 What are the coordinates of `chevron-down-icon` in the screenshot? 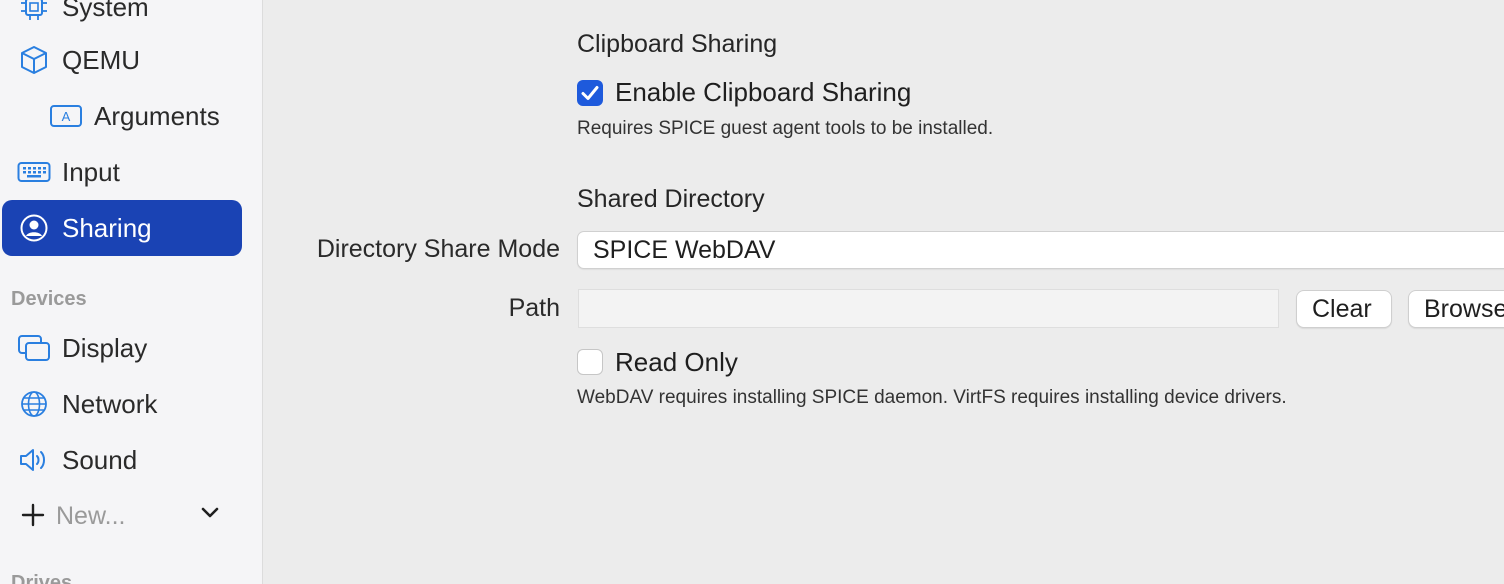 It's located at (210, 515).